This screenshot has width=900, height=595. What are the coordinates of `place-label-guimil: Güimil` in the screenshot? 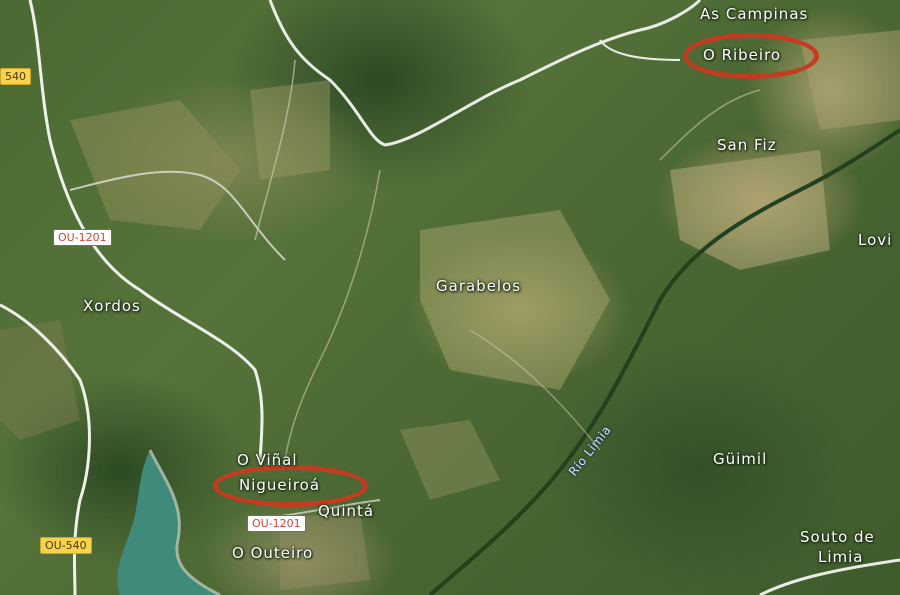 It's located at (740, 459).